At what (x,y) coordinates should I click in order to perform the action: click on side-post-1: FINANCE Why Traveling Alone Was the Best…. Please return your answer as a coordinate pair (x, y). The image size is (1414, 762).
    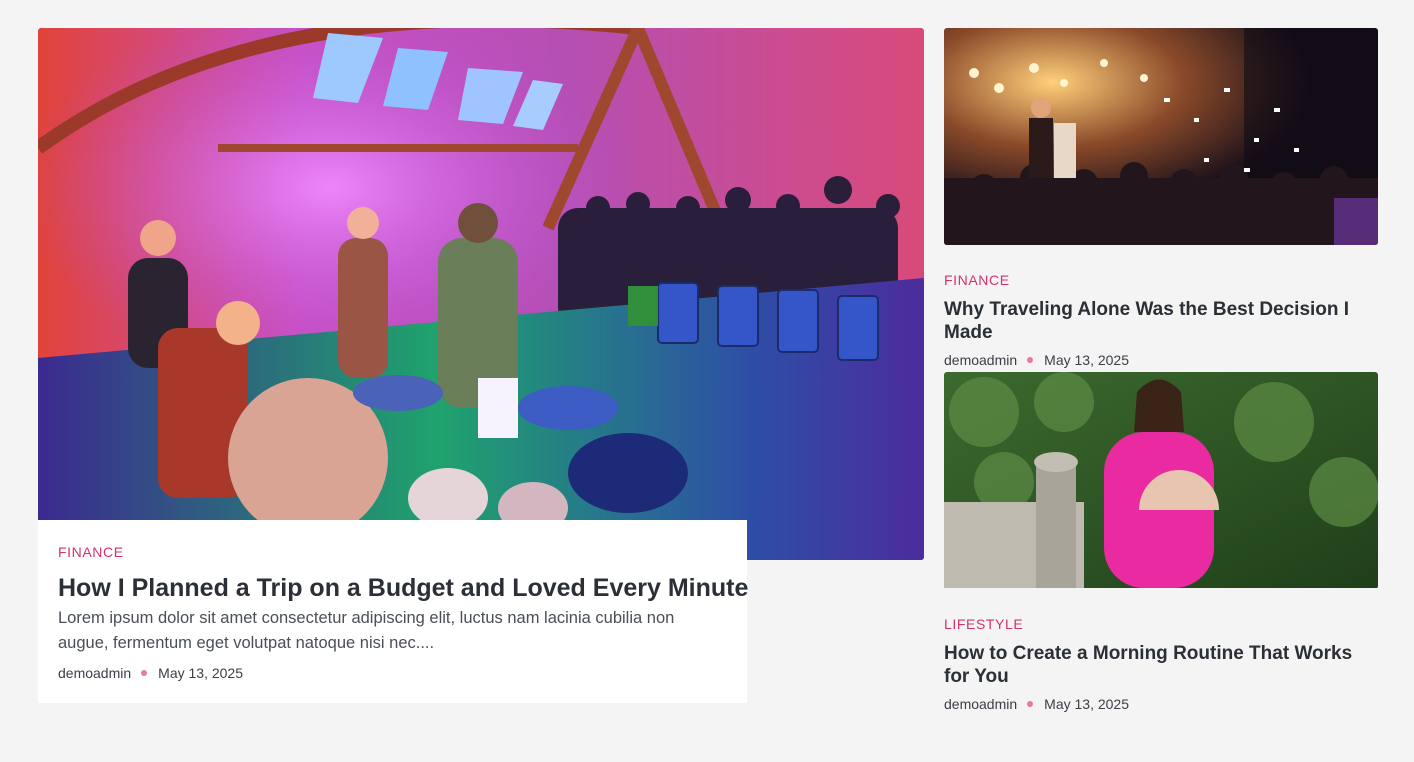
    Looking at the image, I should click on (1161, 199).